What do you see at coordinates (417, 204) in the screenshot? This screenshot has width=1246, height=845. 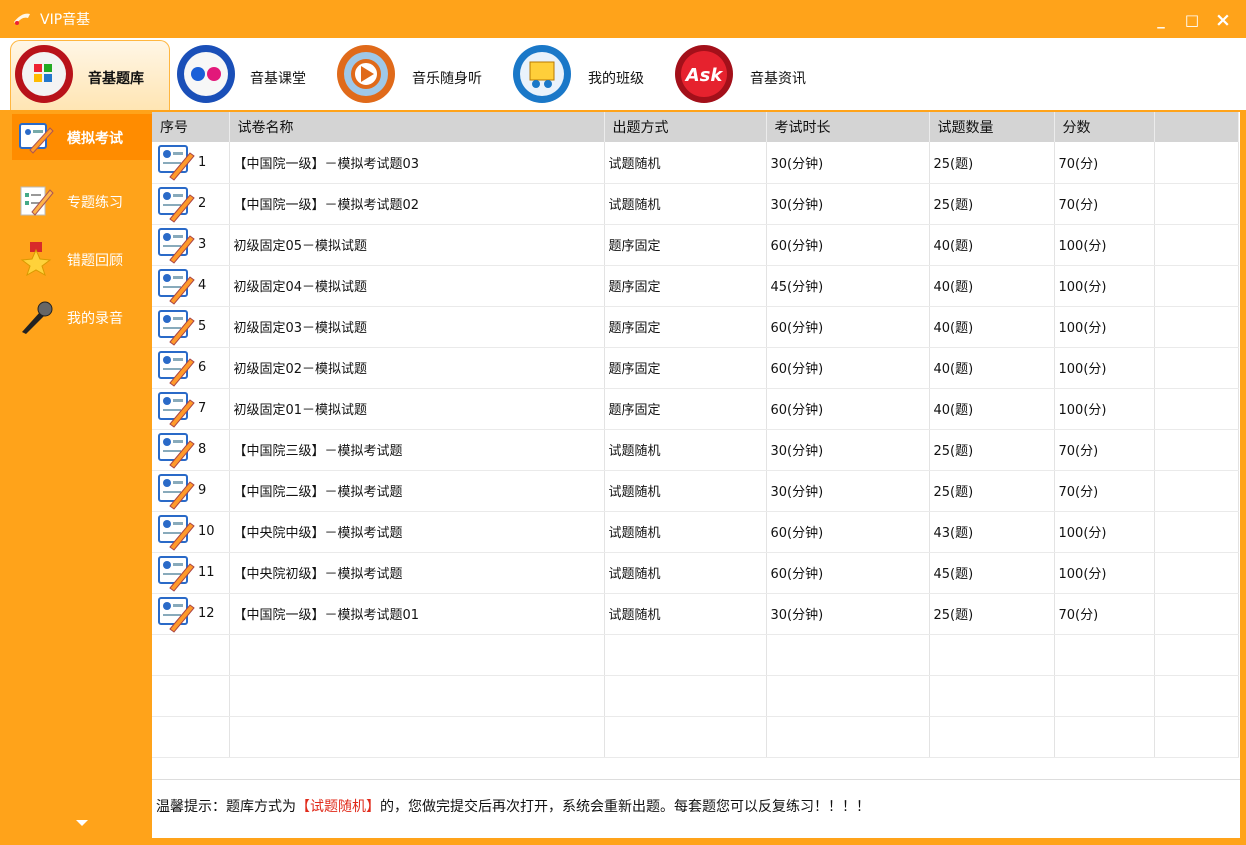 I see `exam-name-cell: 【中国院一级】－模拟考试题02` at bounding box center [417, 204].